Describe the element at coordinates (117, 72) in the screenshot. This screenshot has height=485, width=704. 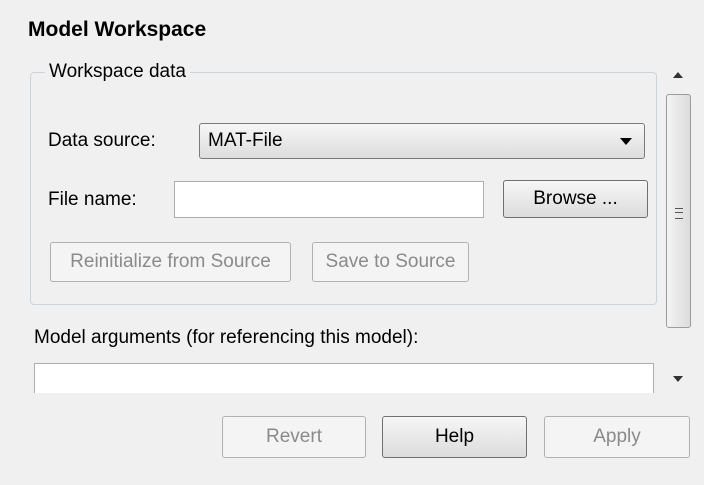
I see `workspace-data-group-label: Workspace data` at that location.